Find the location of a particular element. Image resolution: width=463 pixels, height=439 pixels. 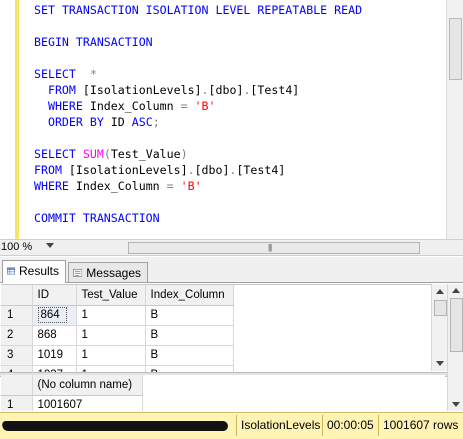

code-token: = is located at coordinates (170, 186).